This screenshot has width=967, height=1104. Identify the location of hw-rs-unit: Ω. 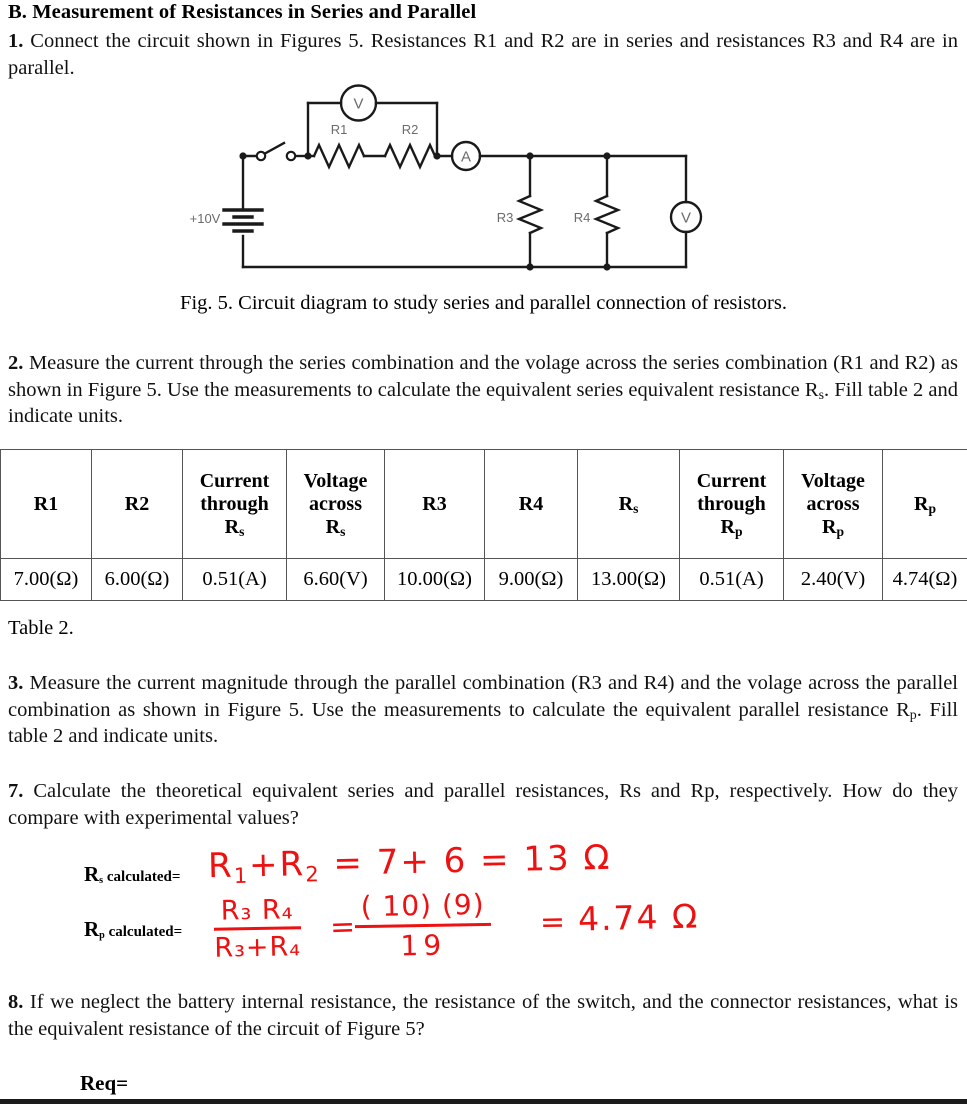
(597, 858).